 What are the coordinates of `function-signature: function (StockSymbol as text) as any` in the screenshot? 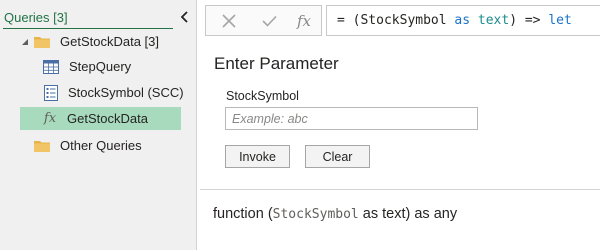 It's located at (335, 214).